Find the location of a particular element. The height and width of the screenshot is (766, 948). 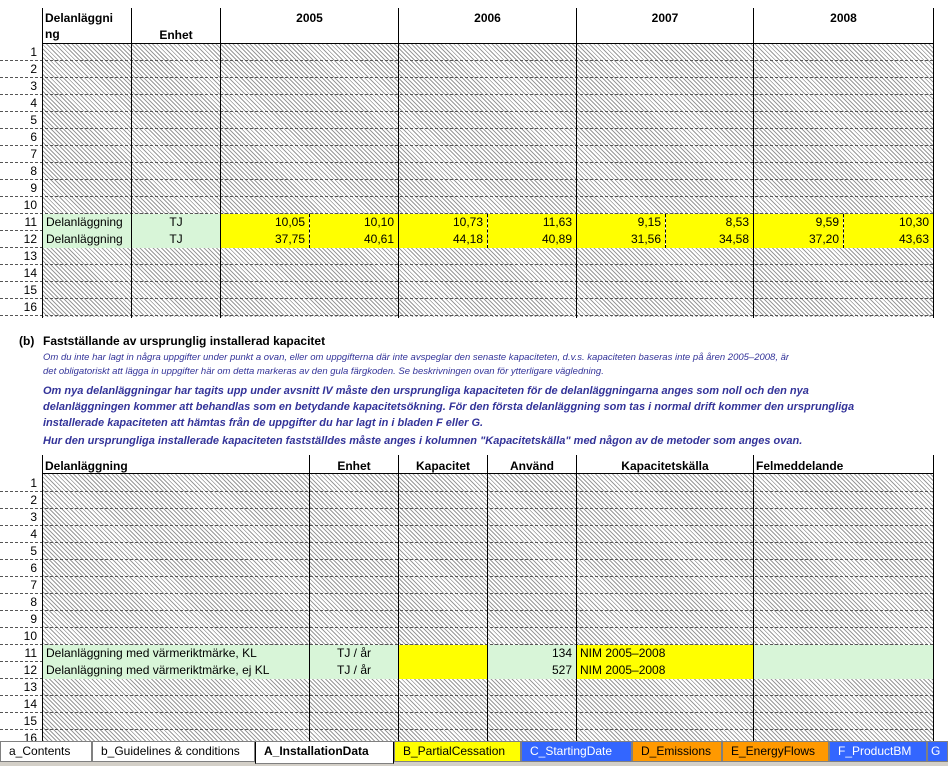

t1-value-cell: 43,63 is located at coordinates (888, 239).